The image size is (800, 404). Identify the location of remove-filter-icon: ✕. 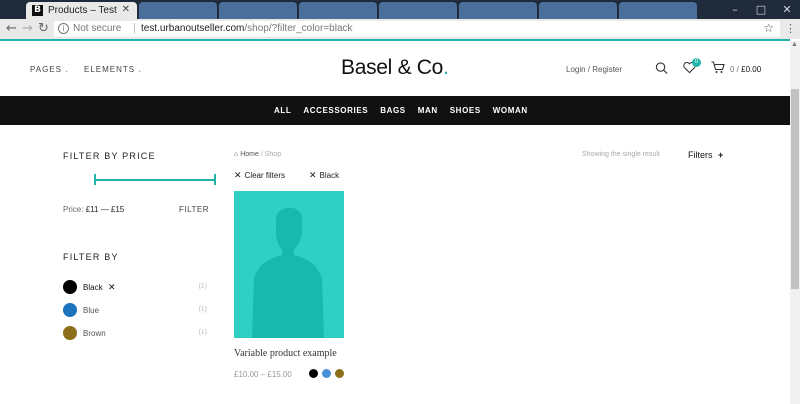
(112, 287).